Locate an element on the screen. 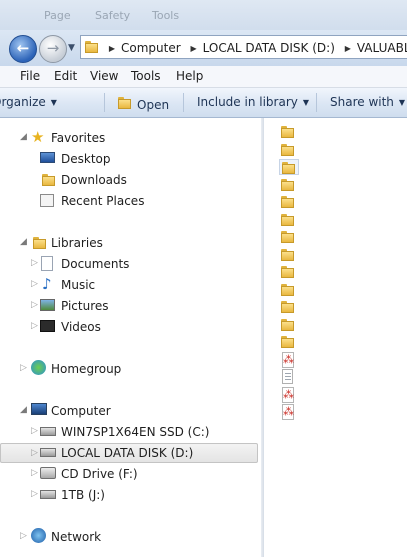  nav-pictures: ▷ Pictures is located at coordinates (131, 306).